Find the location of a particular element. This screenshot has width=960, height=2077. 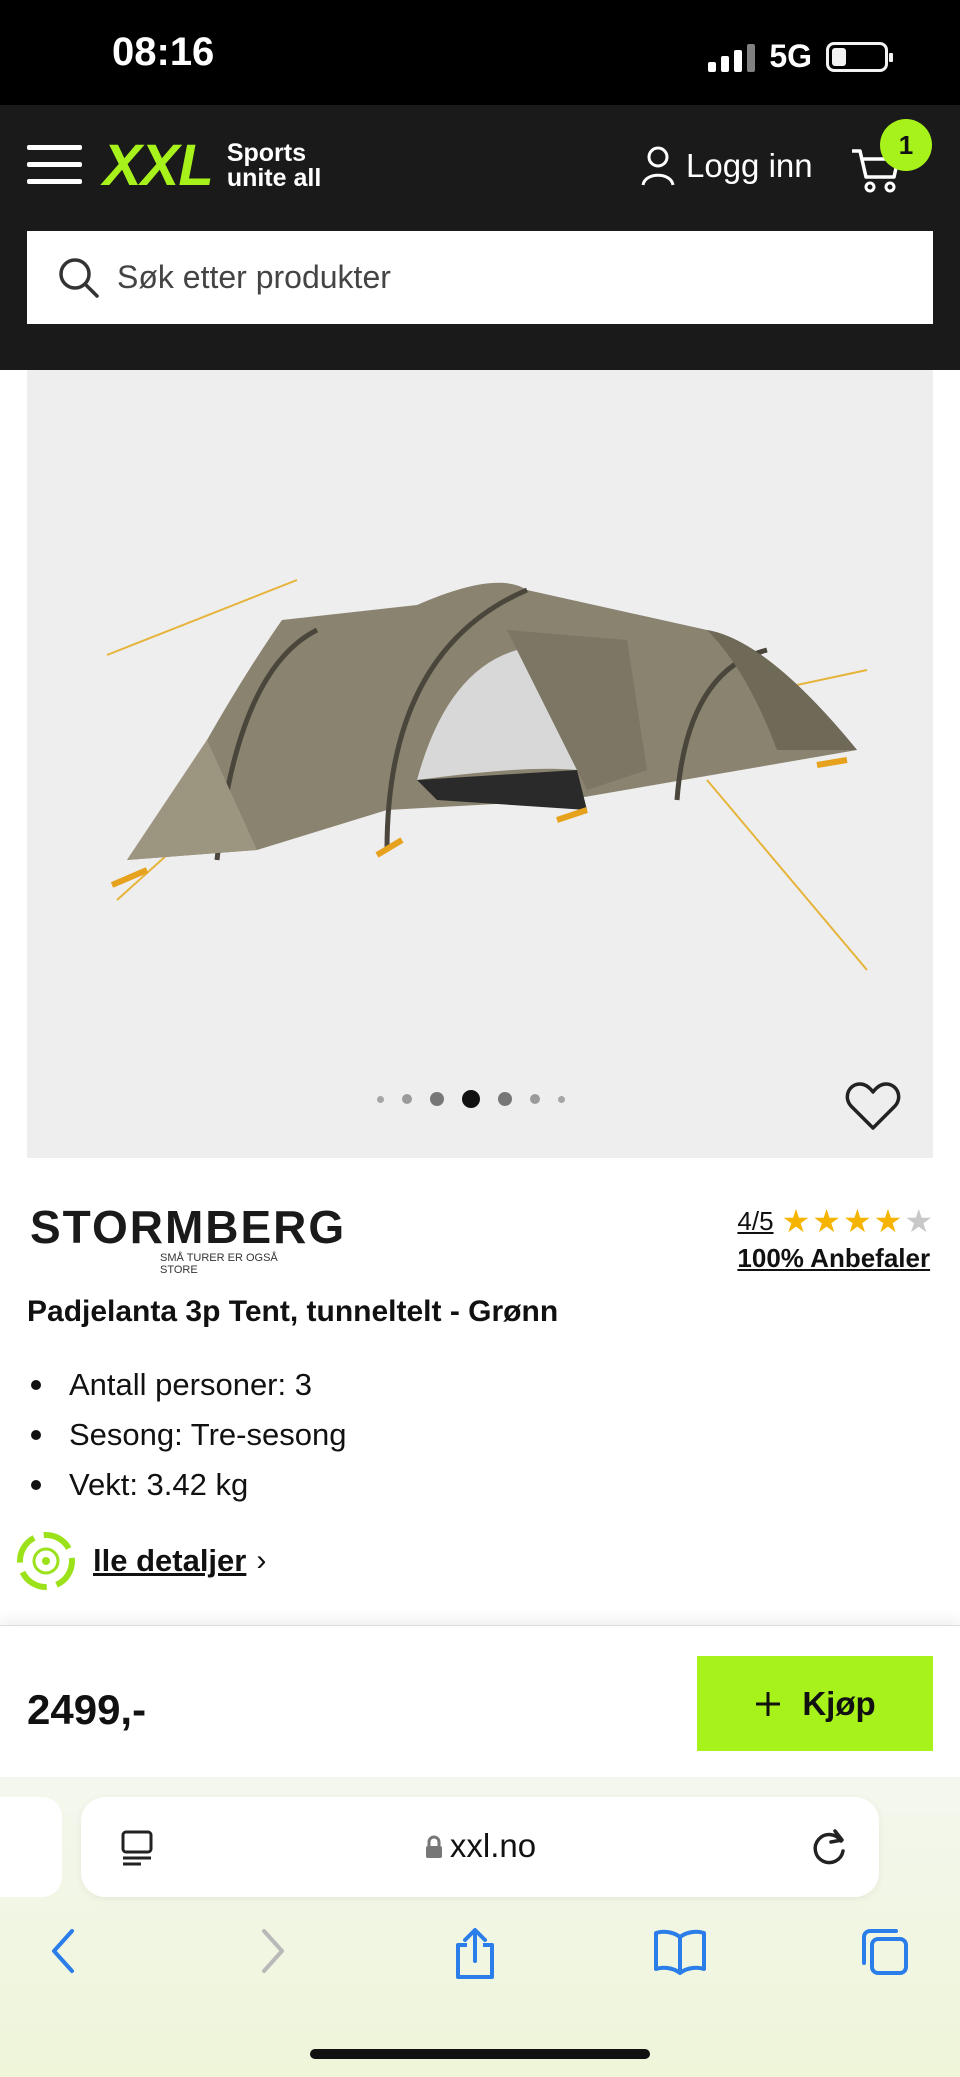

previous-tab is located at coordinates (31, 1847).